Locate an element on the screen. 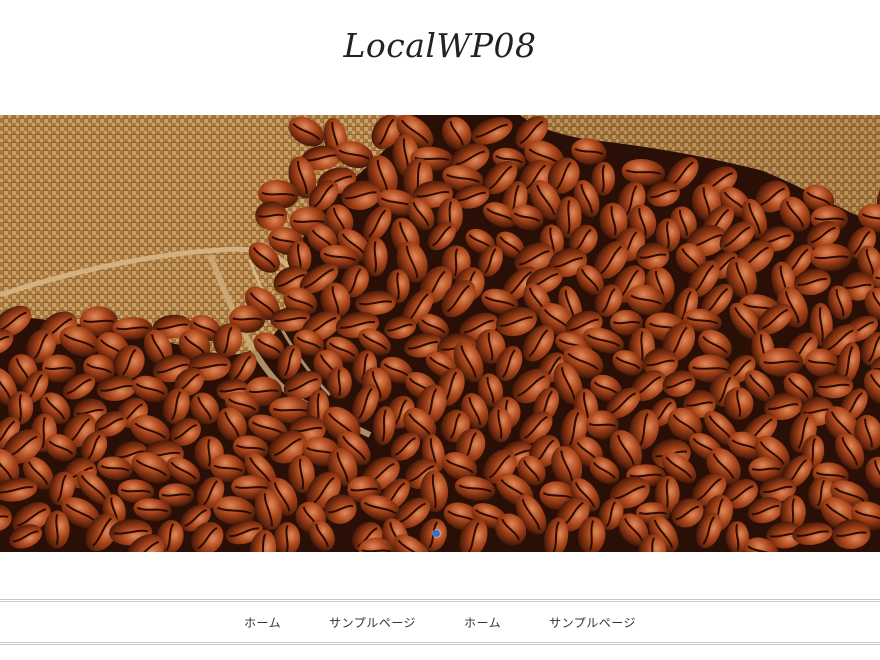 This screenshot has height=660, width=880. nav-list: ホーム サンプルページ ホーム サンプルページ is located at coordinates (440, 622).